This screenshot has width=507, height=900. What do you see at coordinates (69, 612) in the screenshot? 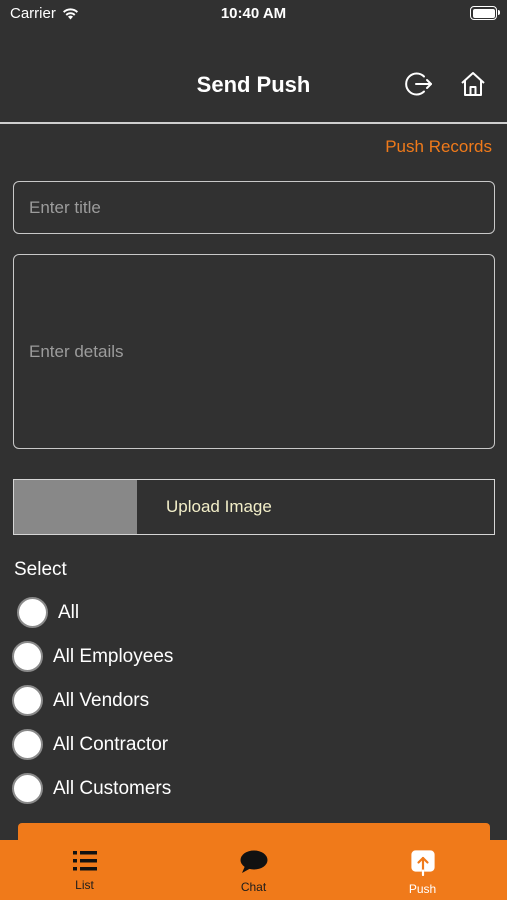
I see `radio-label: All` at bounding box center [69, 612].